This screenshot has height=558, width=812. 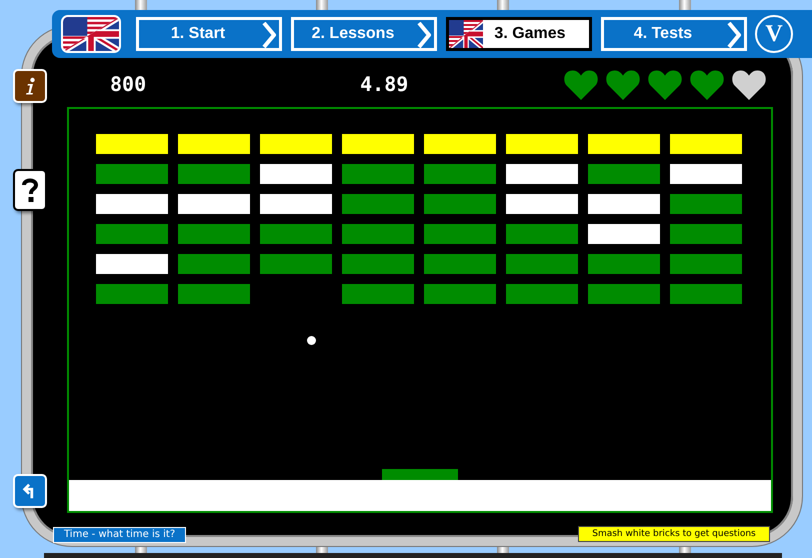 I want to click on info-button, so click(x=30, y=86).